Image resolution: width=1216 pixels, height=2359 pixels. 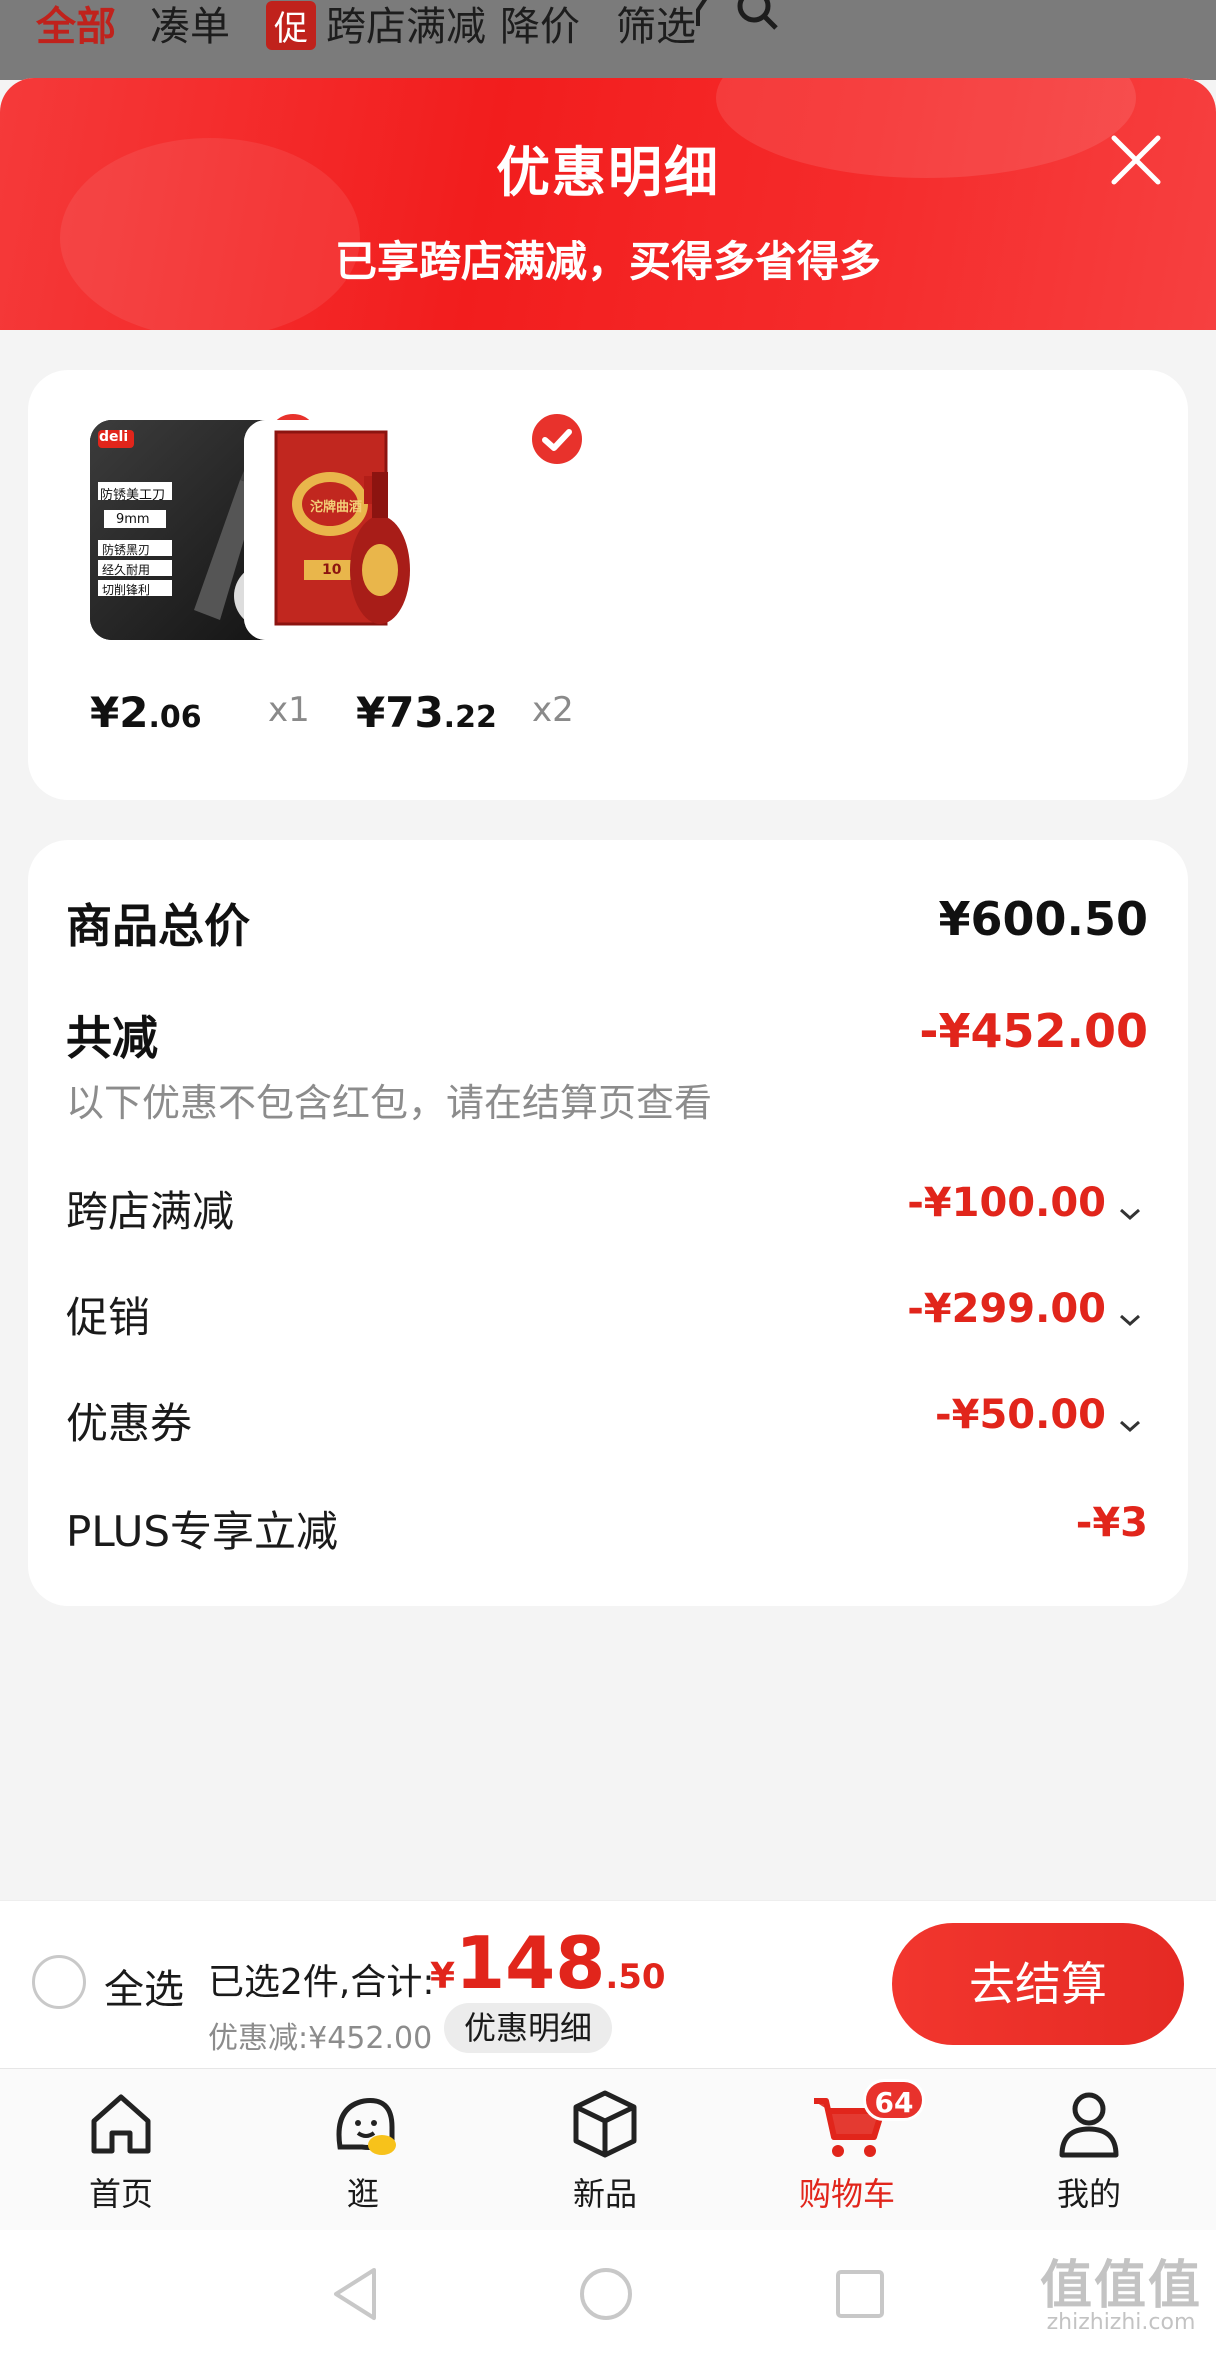 What do you see at coordinates (158, 926) in the screenshot?
I see `total-price-label: 商品总价` at bounding box center [158, 926].